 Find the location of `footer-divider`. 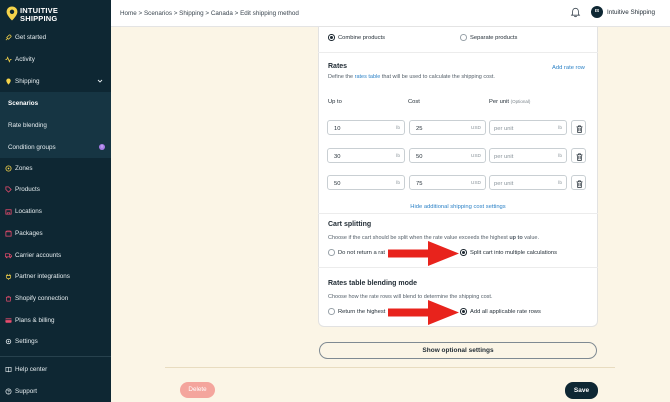

footer-divider is located at coordinates (390, 367).